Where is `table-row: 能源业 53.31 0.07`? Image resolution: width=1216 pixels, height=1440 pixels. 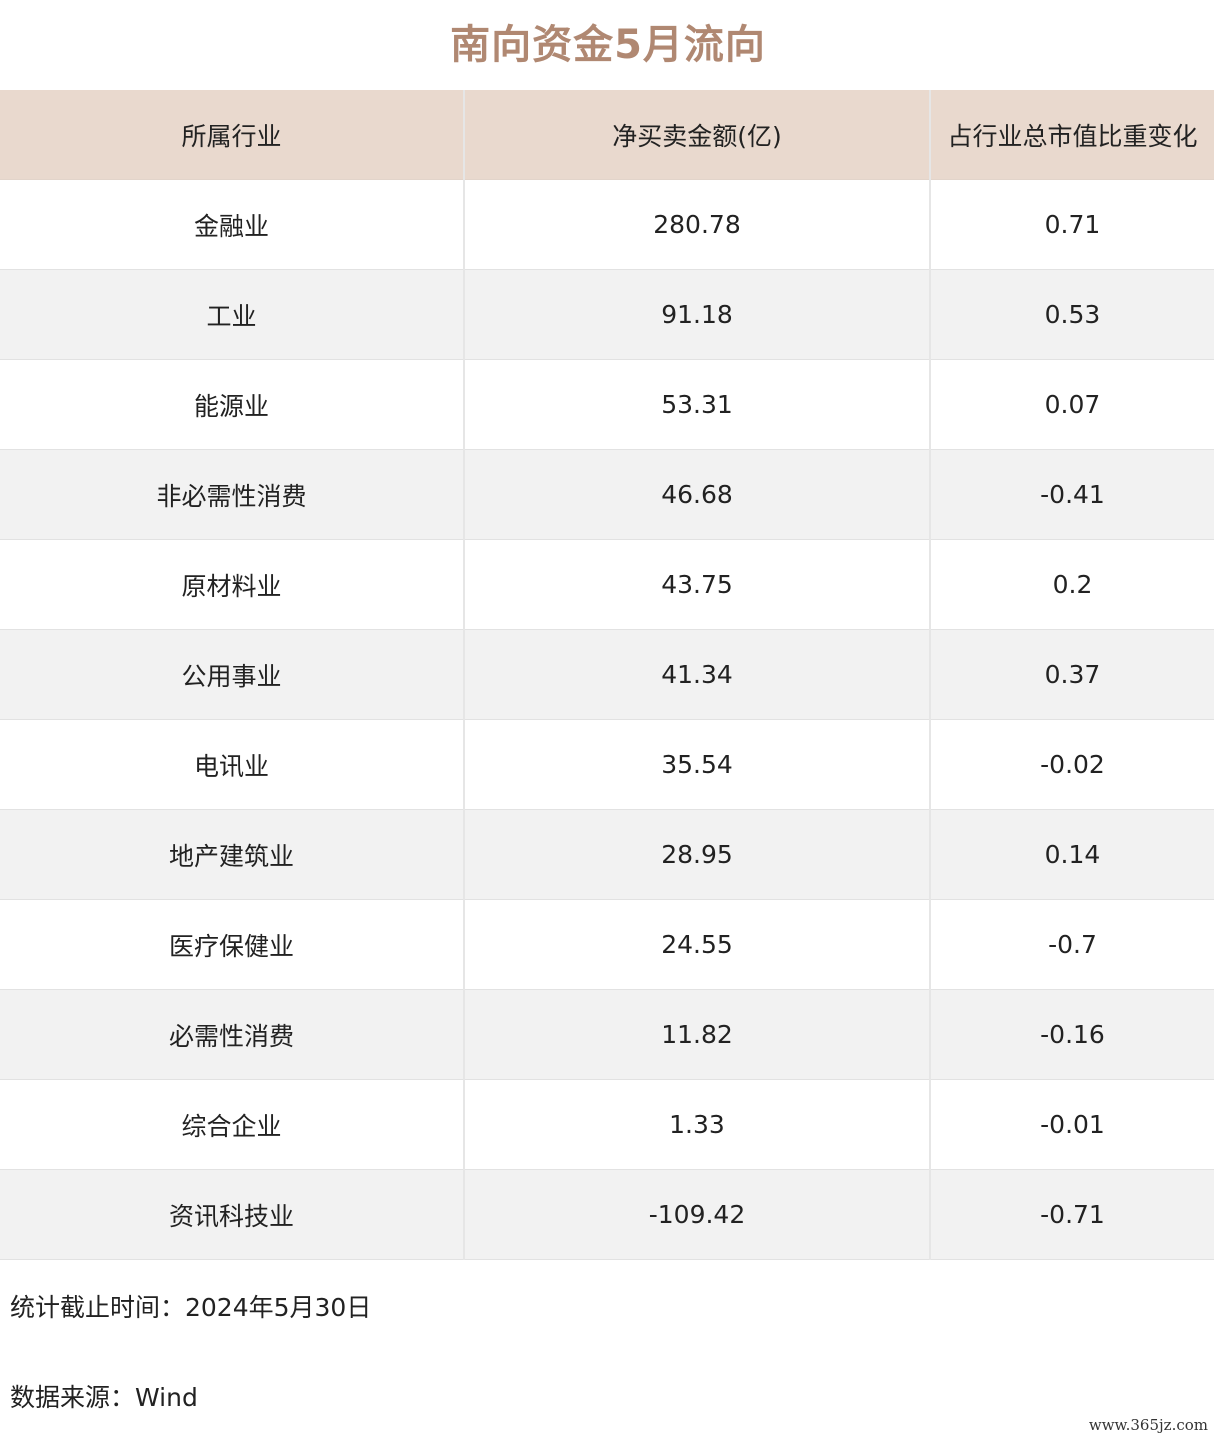 table-row: 能源业 53.31 0.07 is located at coordinates (607, 404).